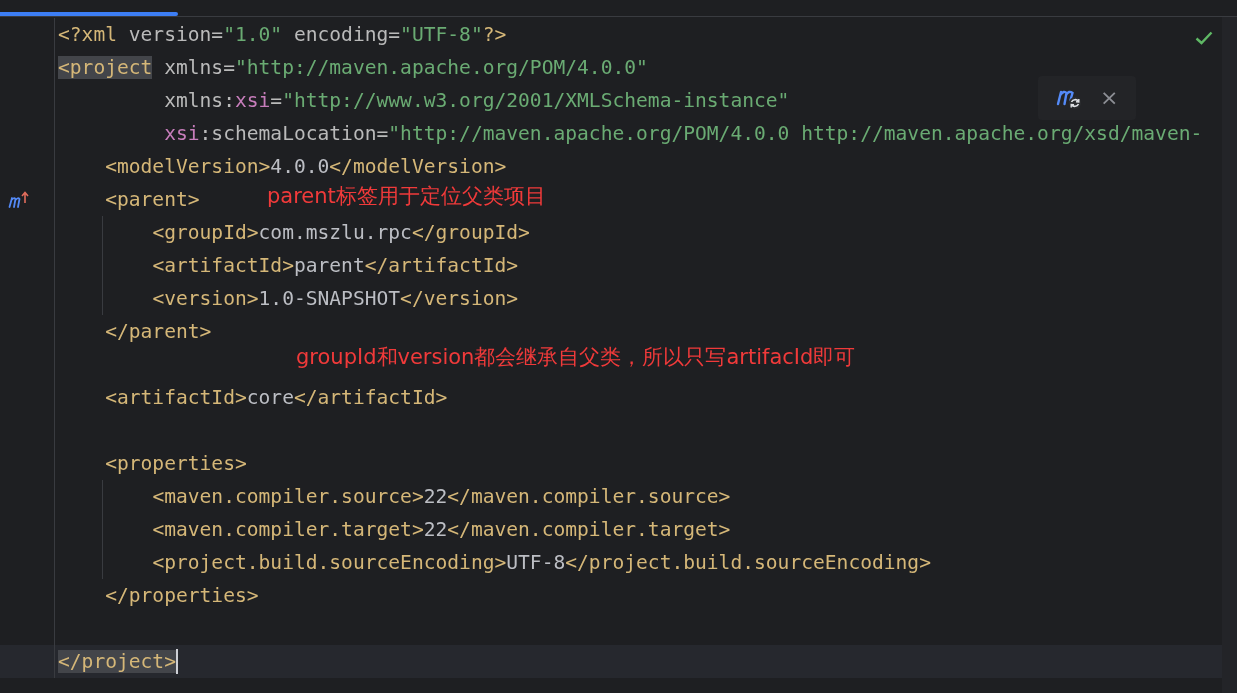  What do you see at coordinates (288, 529) in the screenshot?
I see `xml-tag: <maven.compiler.target>` at bounding box center [288, 529].